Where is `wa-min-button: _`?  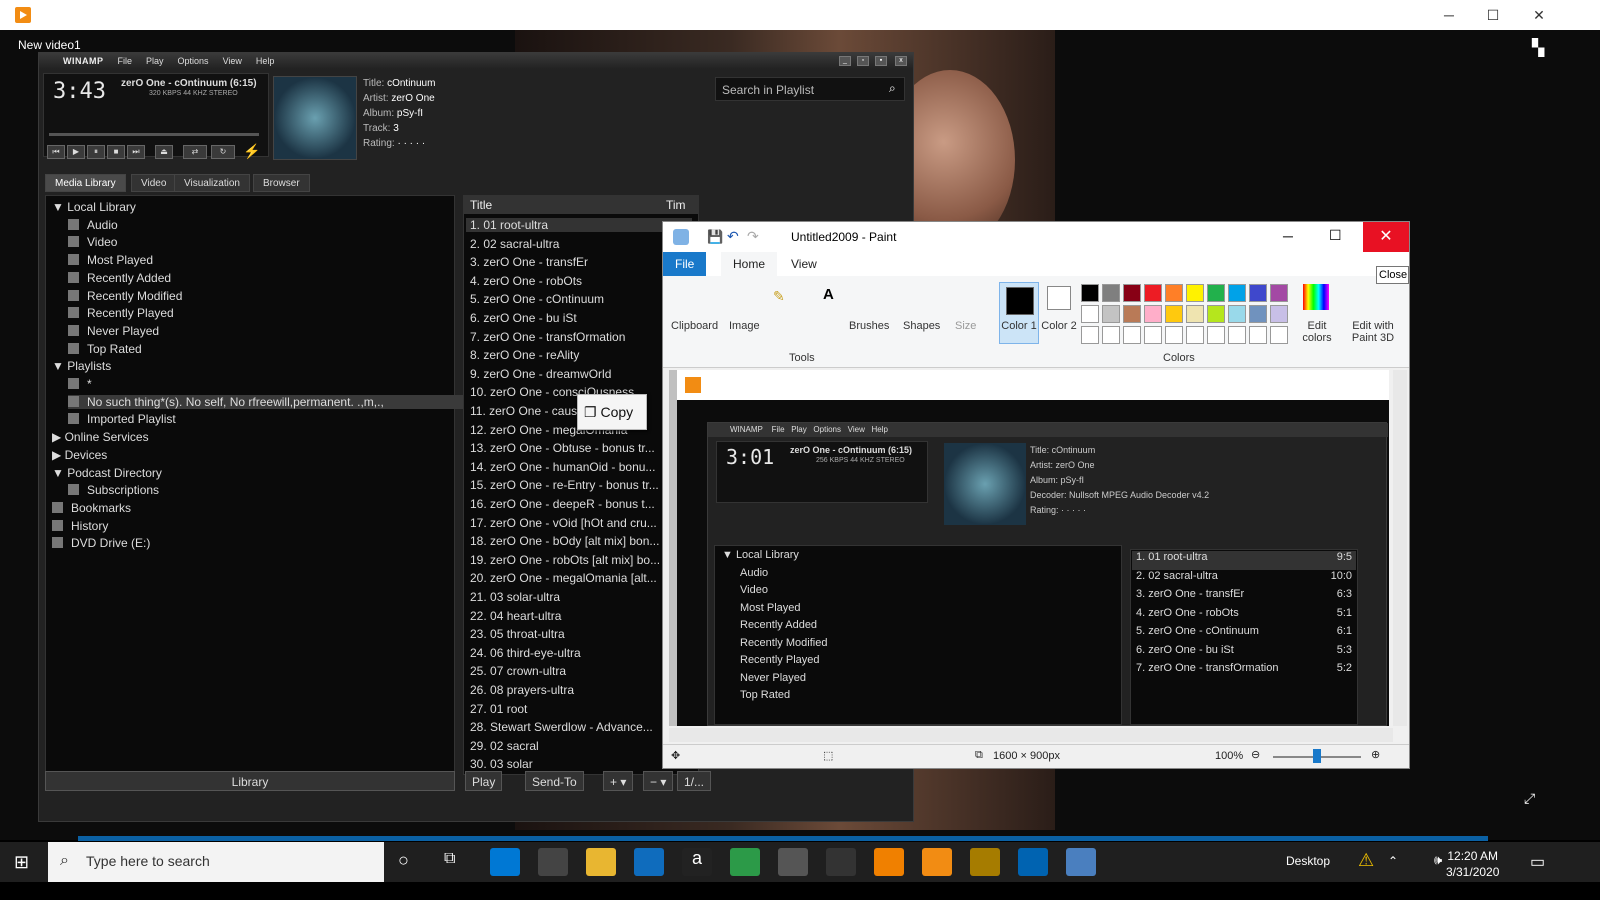
wa-min-button: _ is located at coordinates (845, 61).